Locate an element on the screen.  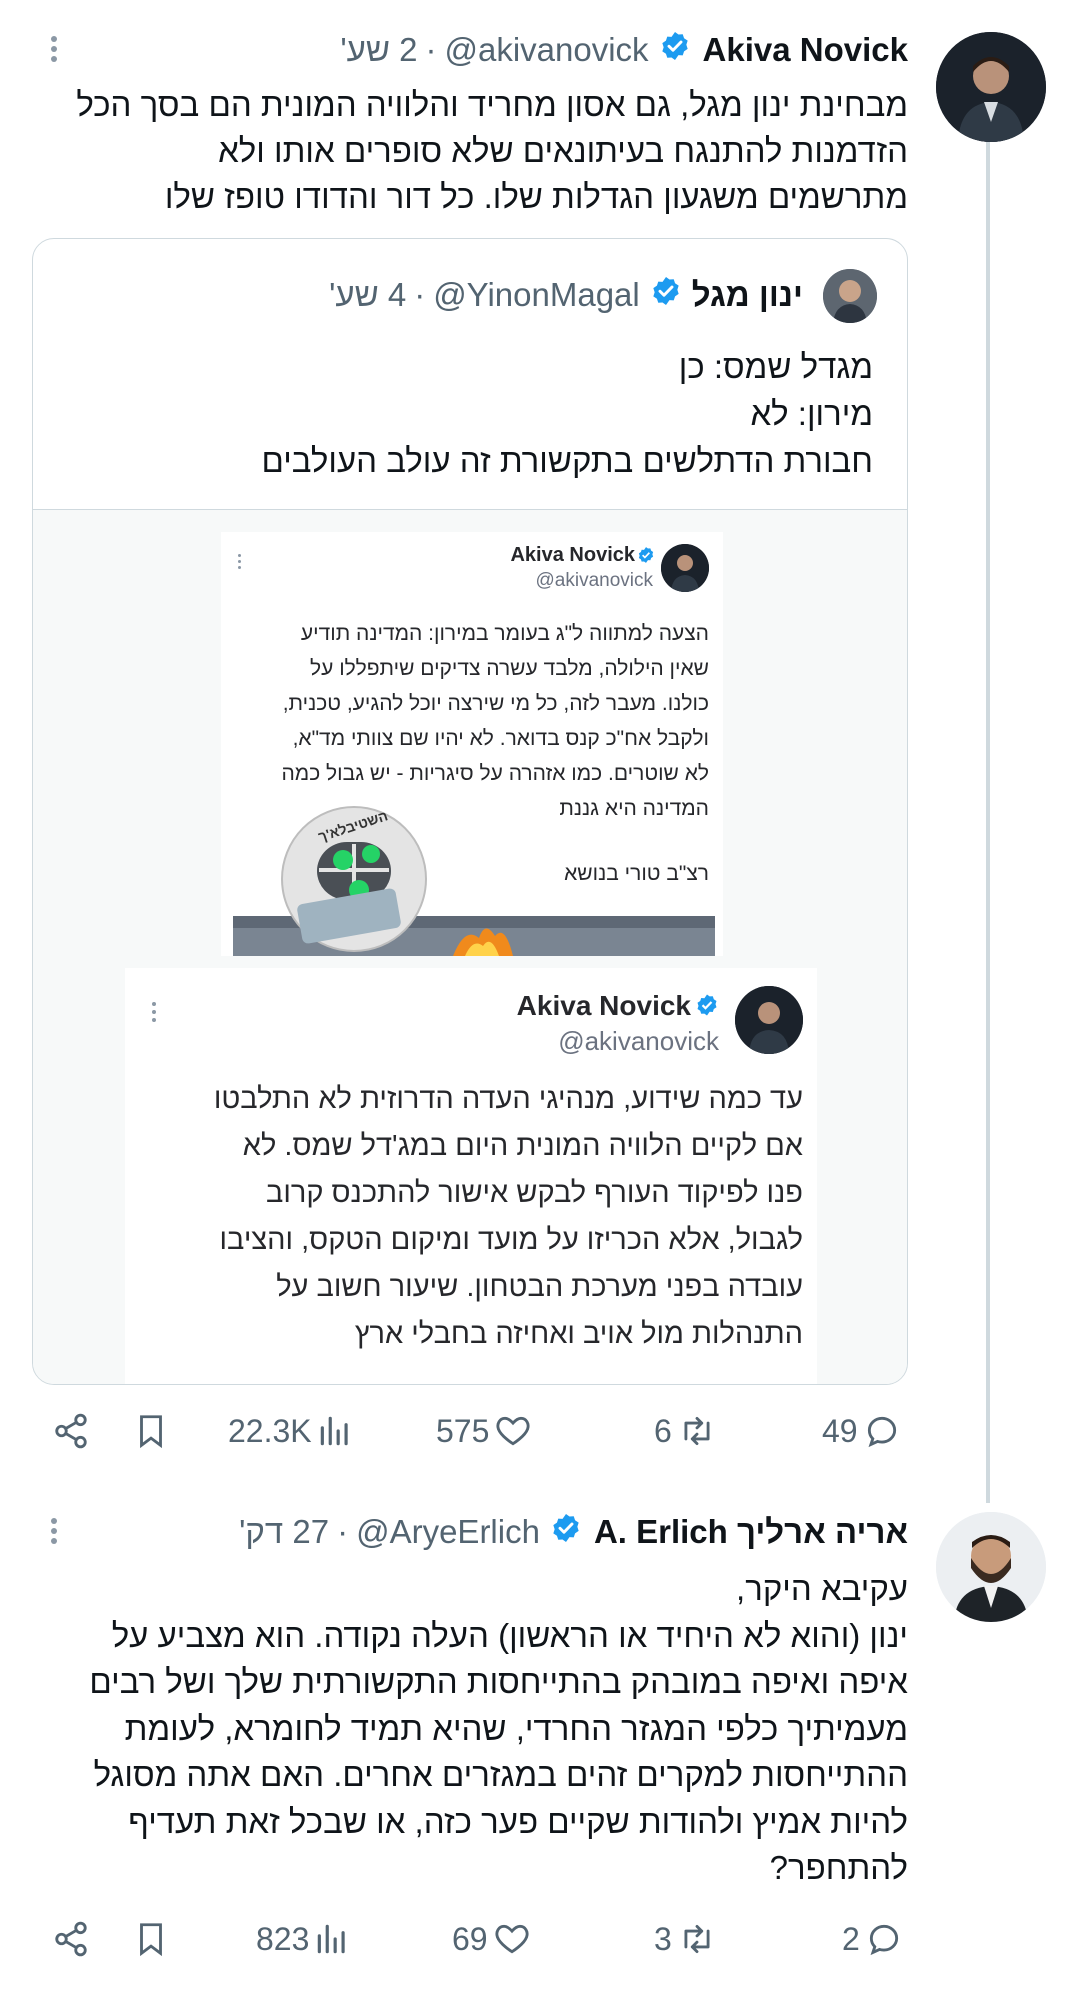
like-button: 69 is located at coordinates (492, 1939).